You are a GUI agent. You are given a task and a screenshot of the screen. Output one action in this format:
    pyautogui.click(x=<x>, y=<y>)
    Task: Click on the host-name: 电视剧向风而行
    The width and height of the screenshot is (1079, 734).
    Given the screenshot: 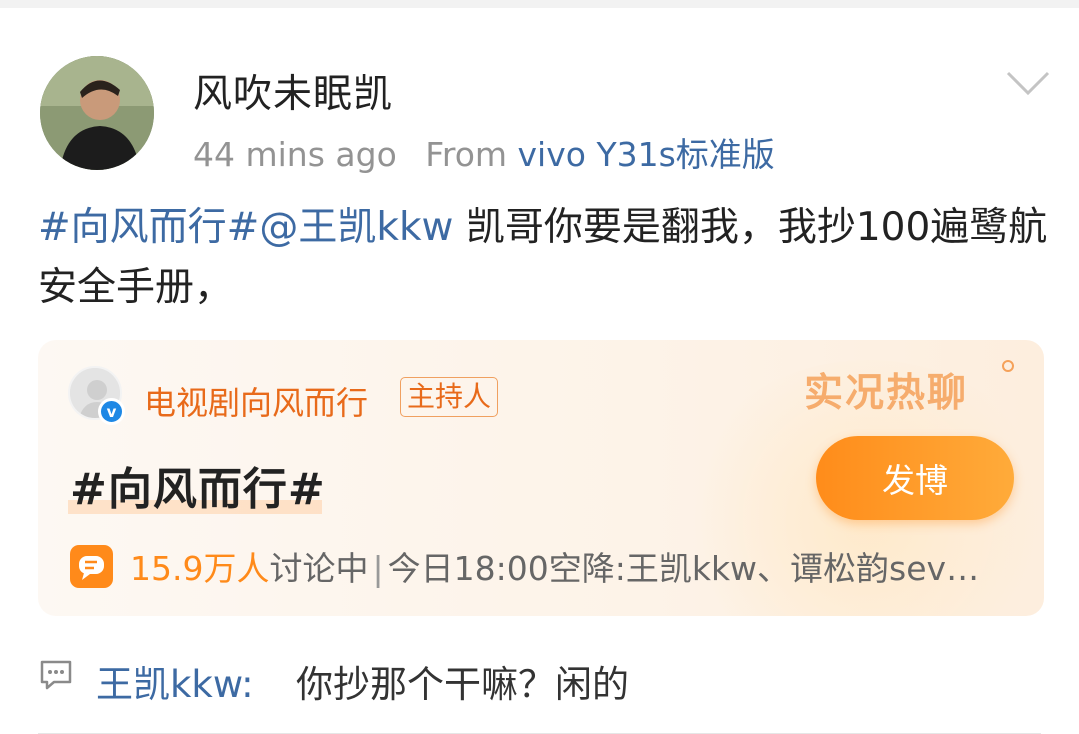 What is the action you would take?
    pyautogui.click(x=256, y=401)
    